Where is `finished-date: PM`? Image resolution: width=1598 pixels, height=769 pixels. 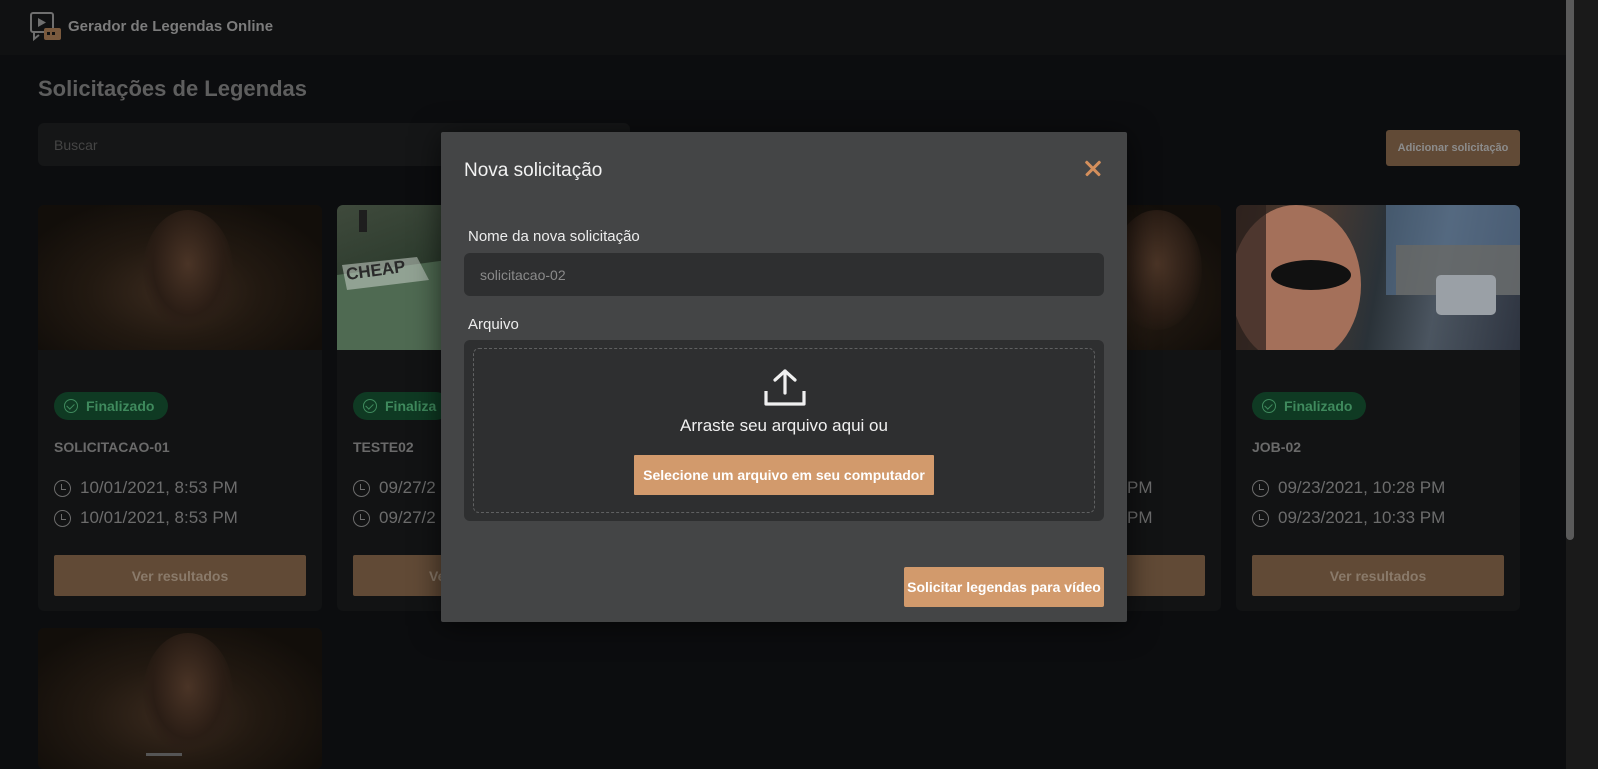 finished-date: PM is located at coordinates (1140, 518).